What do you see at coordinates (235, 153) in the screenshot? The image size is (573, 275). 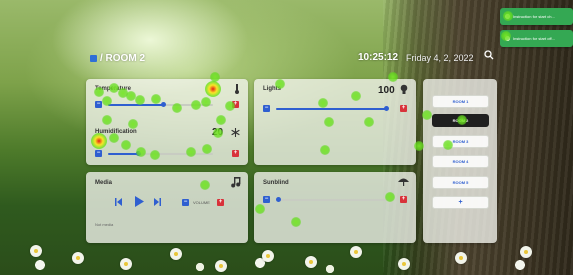 I see `humidity-increase-button: +` at bounding box center [235, 153].